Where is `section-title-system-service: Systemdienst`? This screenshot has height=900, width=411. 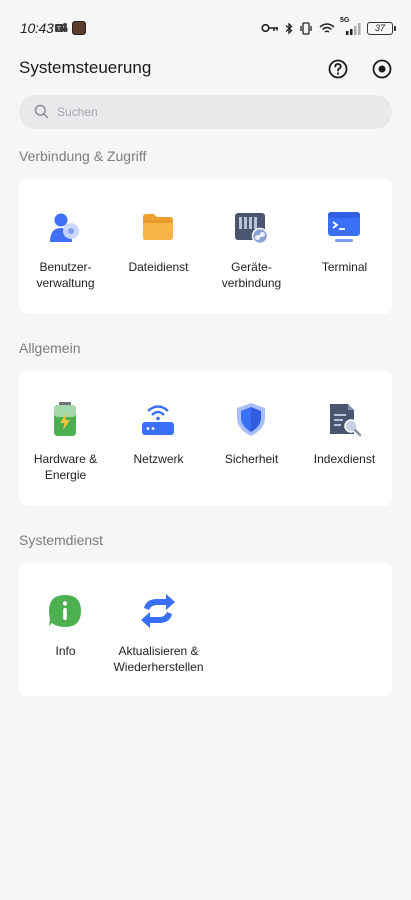
section-title-system-service: Systemdienst is located at coordinates (61, 540).